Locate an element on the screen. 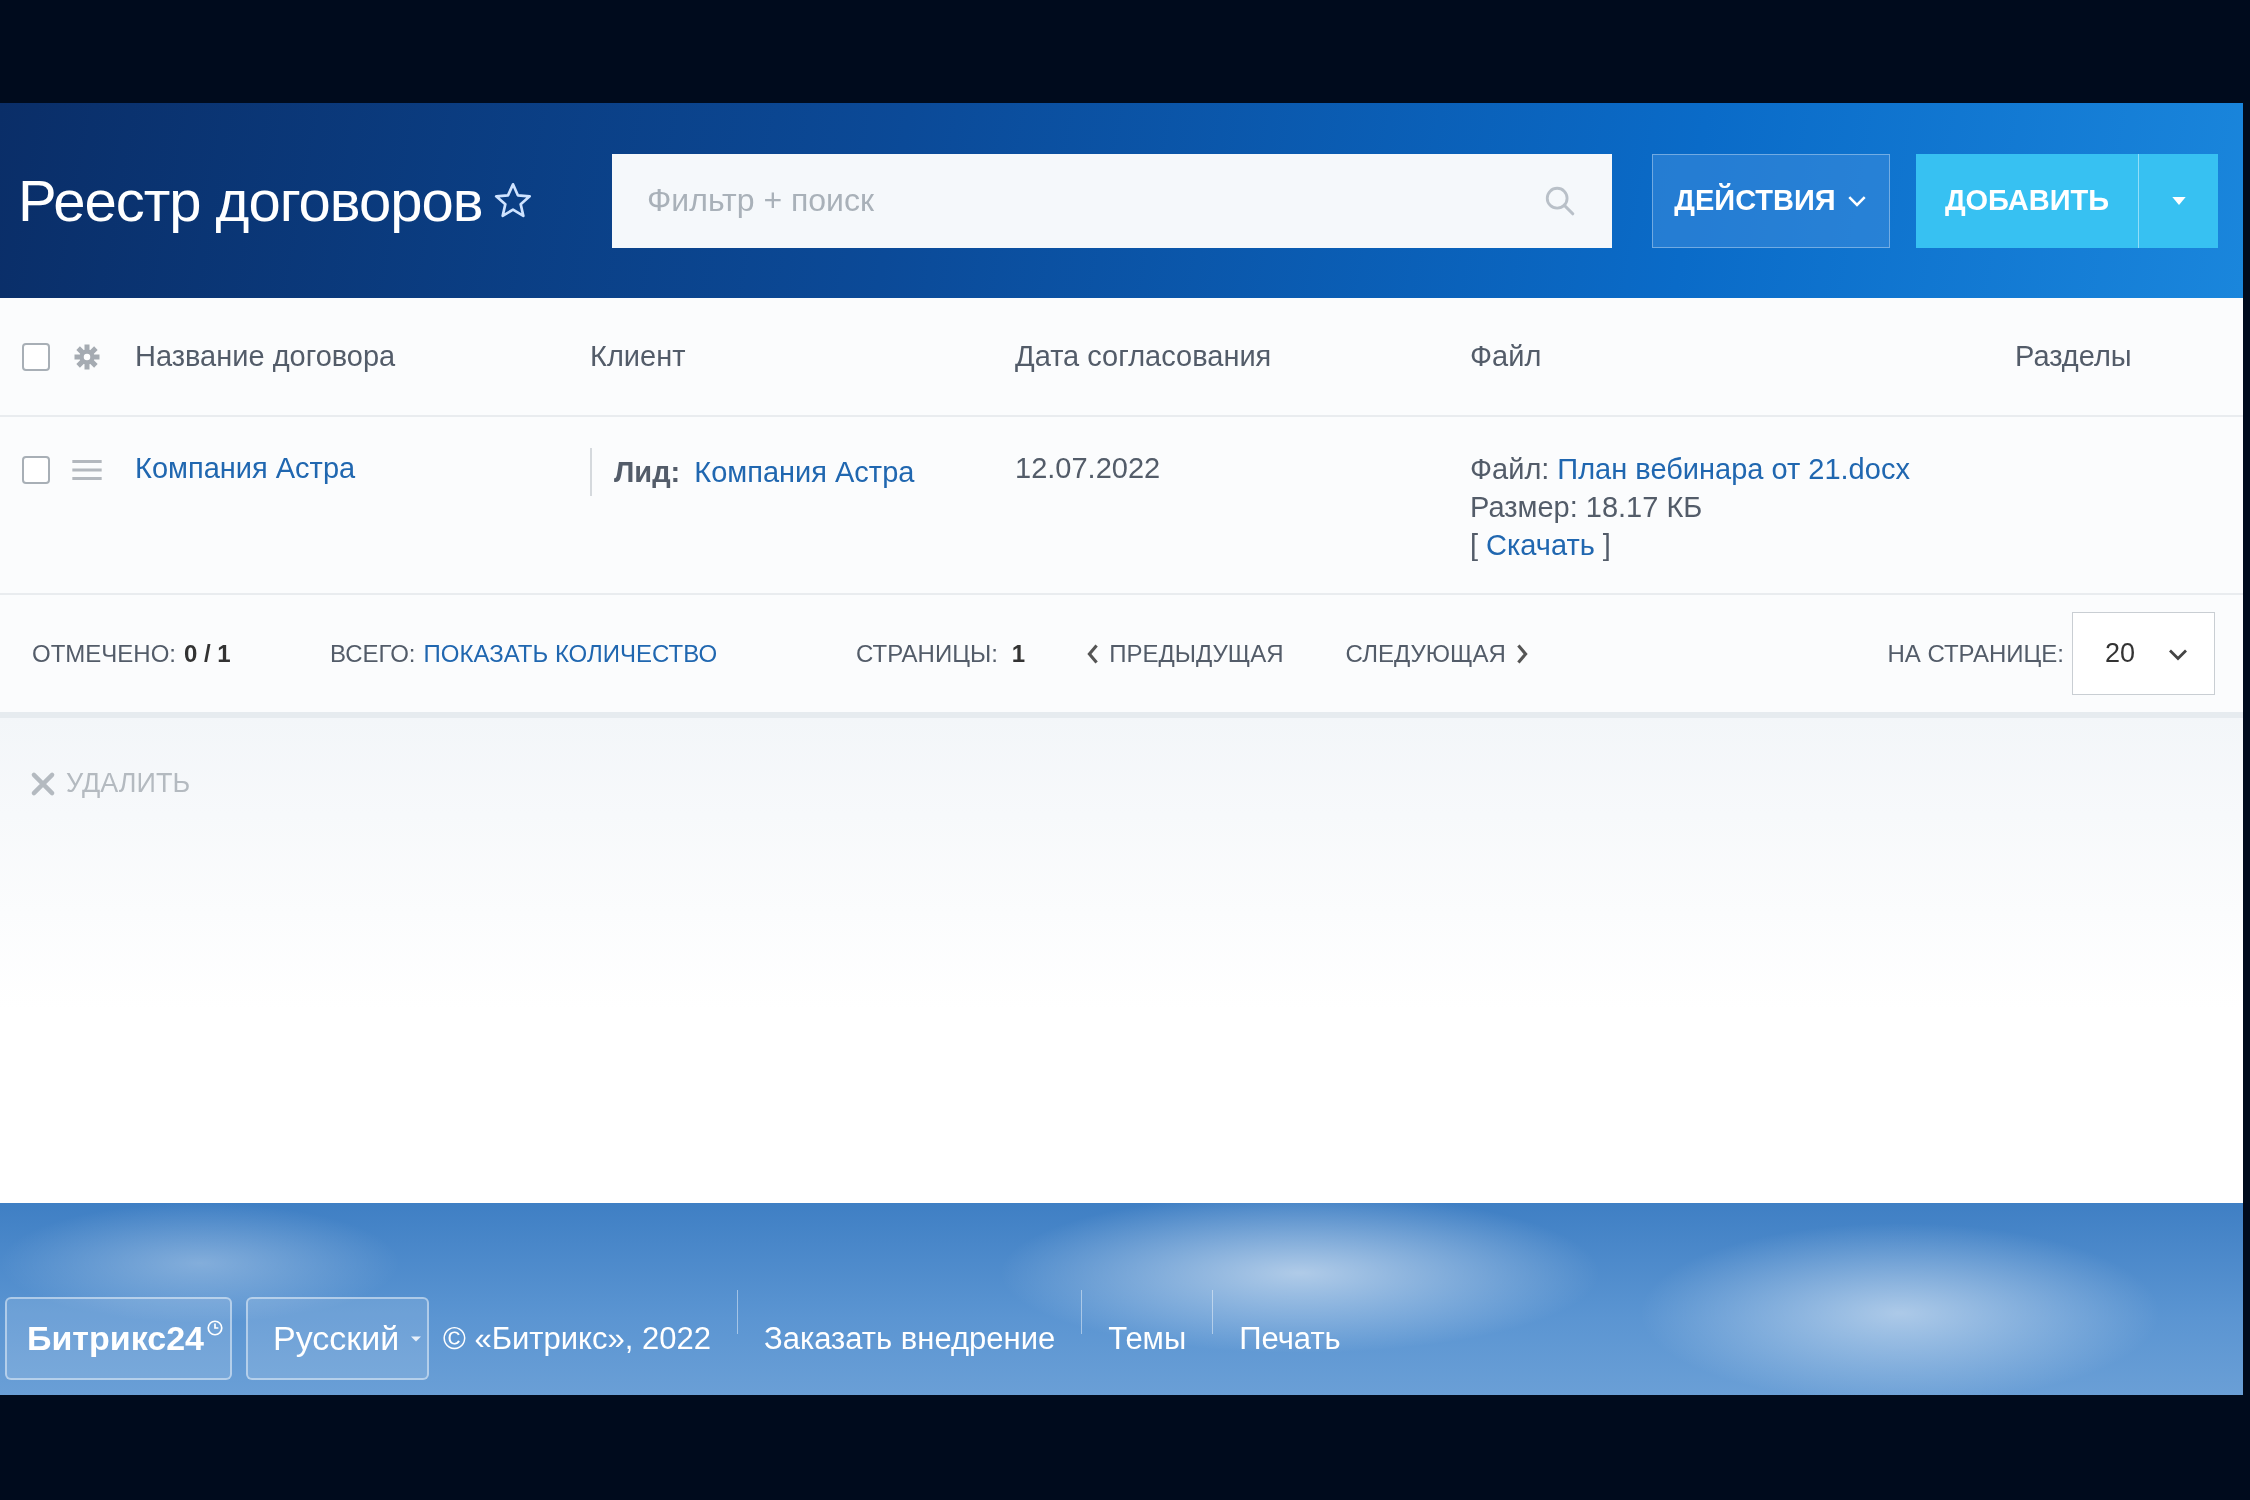 The image size is (2250, 1500). selected-count: 0 / 1 is located at coordinates (207, 653).